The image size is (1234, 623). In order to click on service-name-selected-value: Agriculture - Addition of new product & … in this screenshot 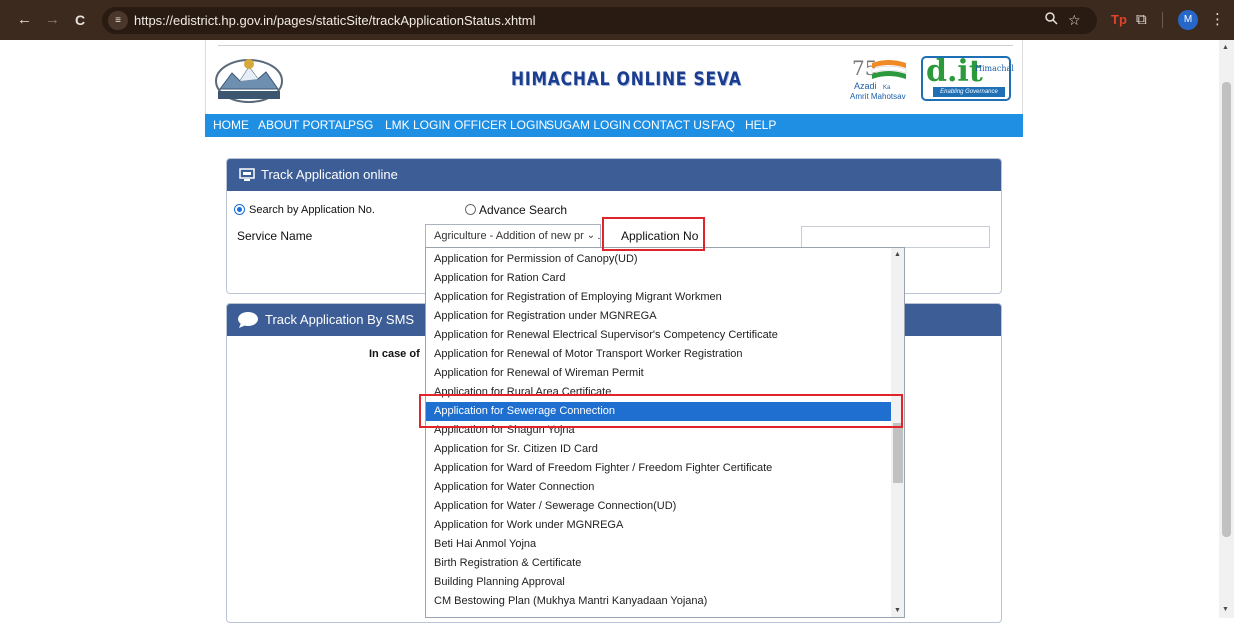, I will do `click(517, 236)`.